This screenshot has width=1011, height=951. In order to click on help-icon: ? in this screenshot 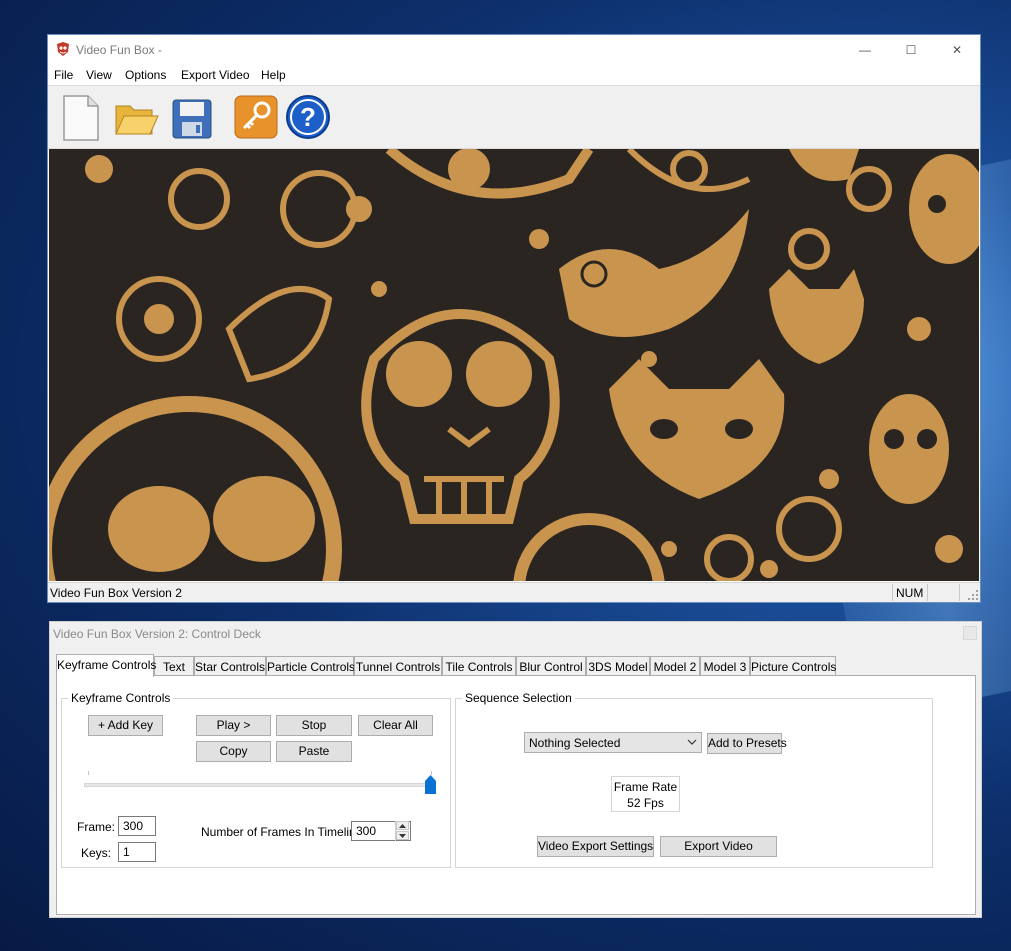, I will do `click(308, 117)`.